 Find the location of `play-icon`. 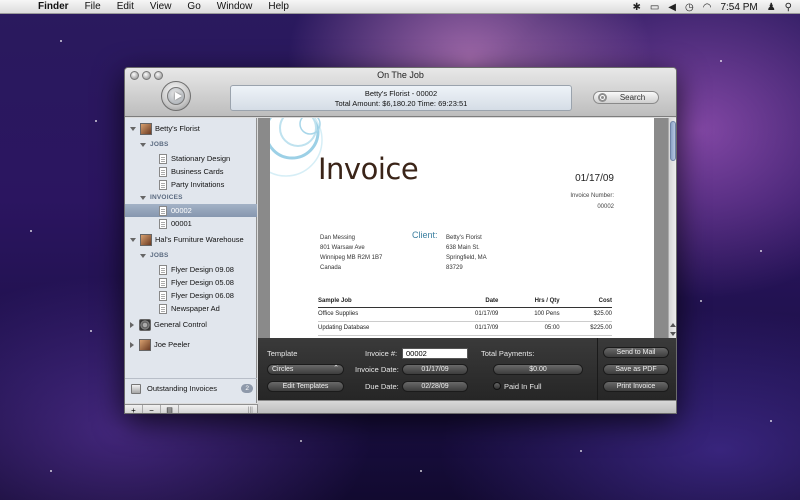

play-icon is located at coordinates (178, 96).